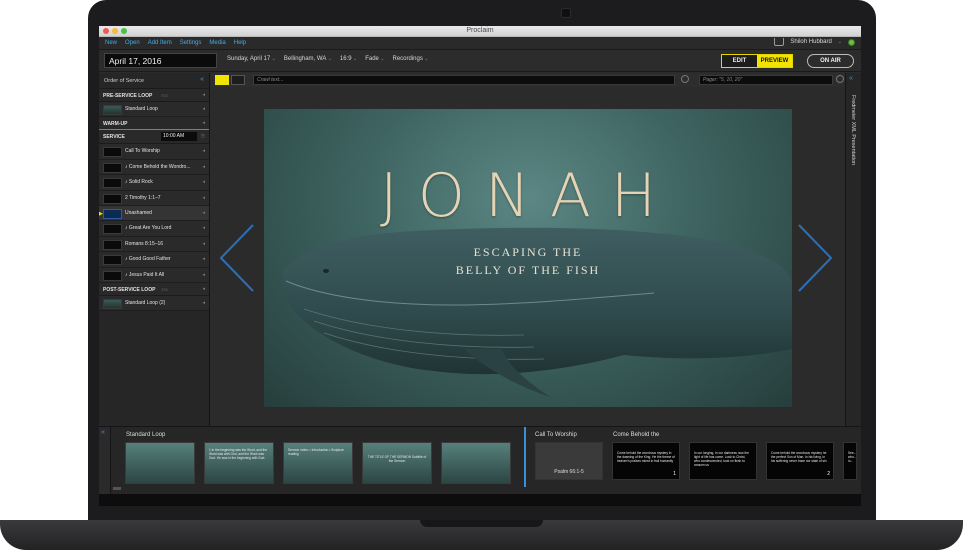 The height and width of the screenshot is (555, 963). What do you see at coordinates (374, 59) in the screenshot?
I see `transition-select: Fade` at bounding box center [374, 59].